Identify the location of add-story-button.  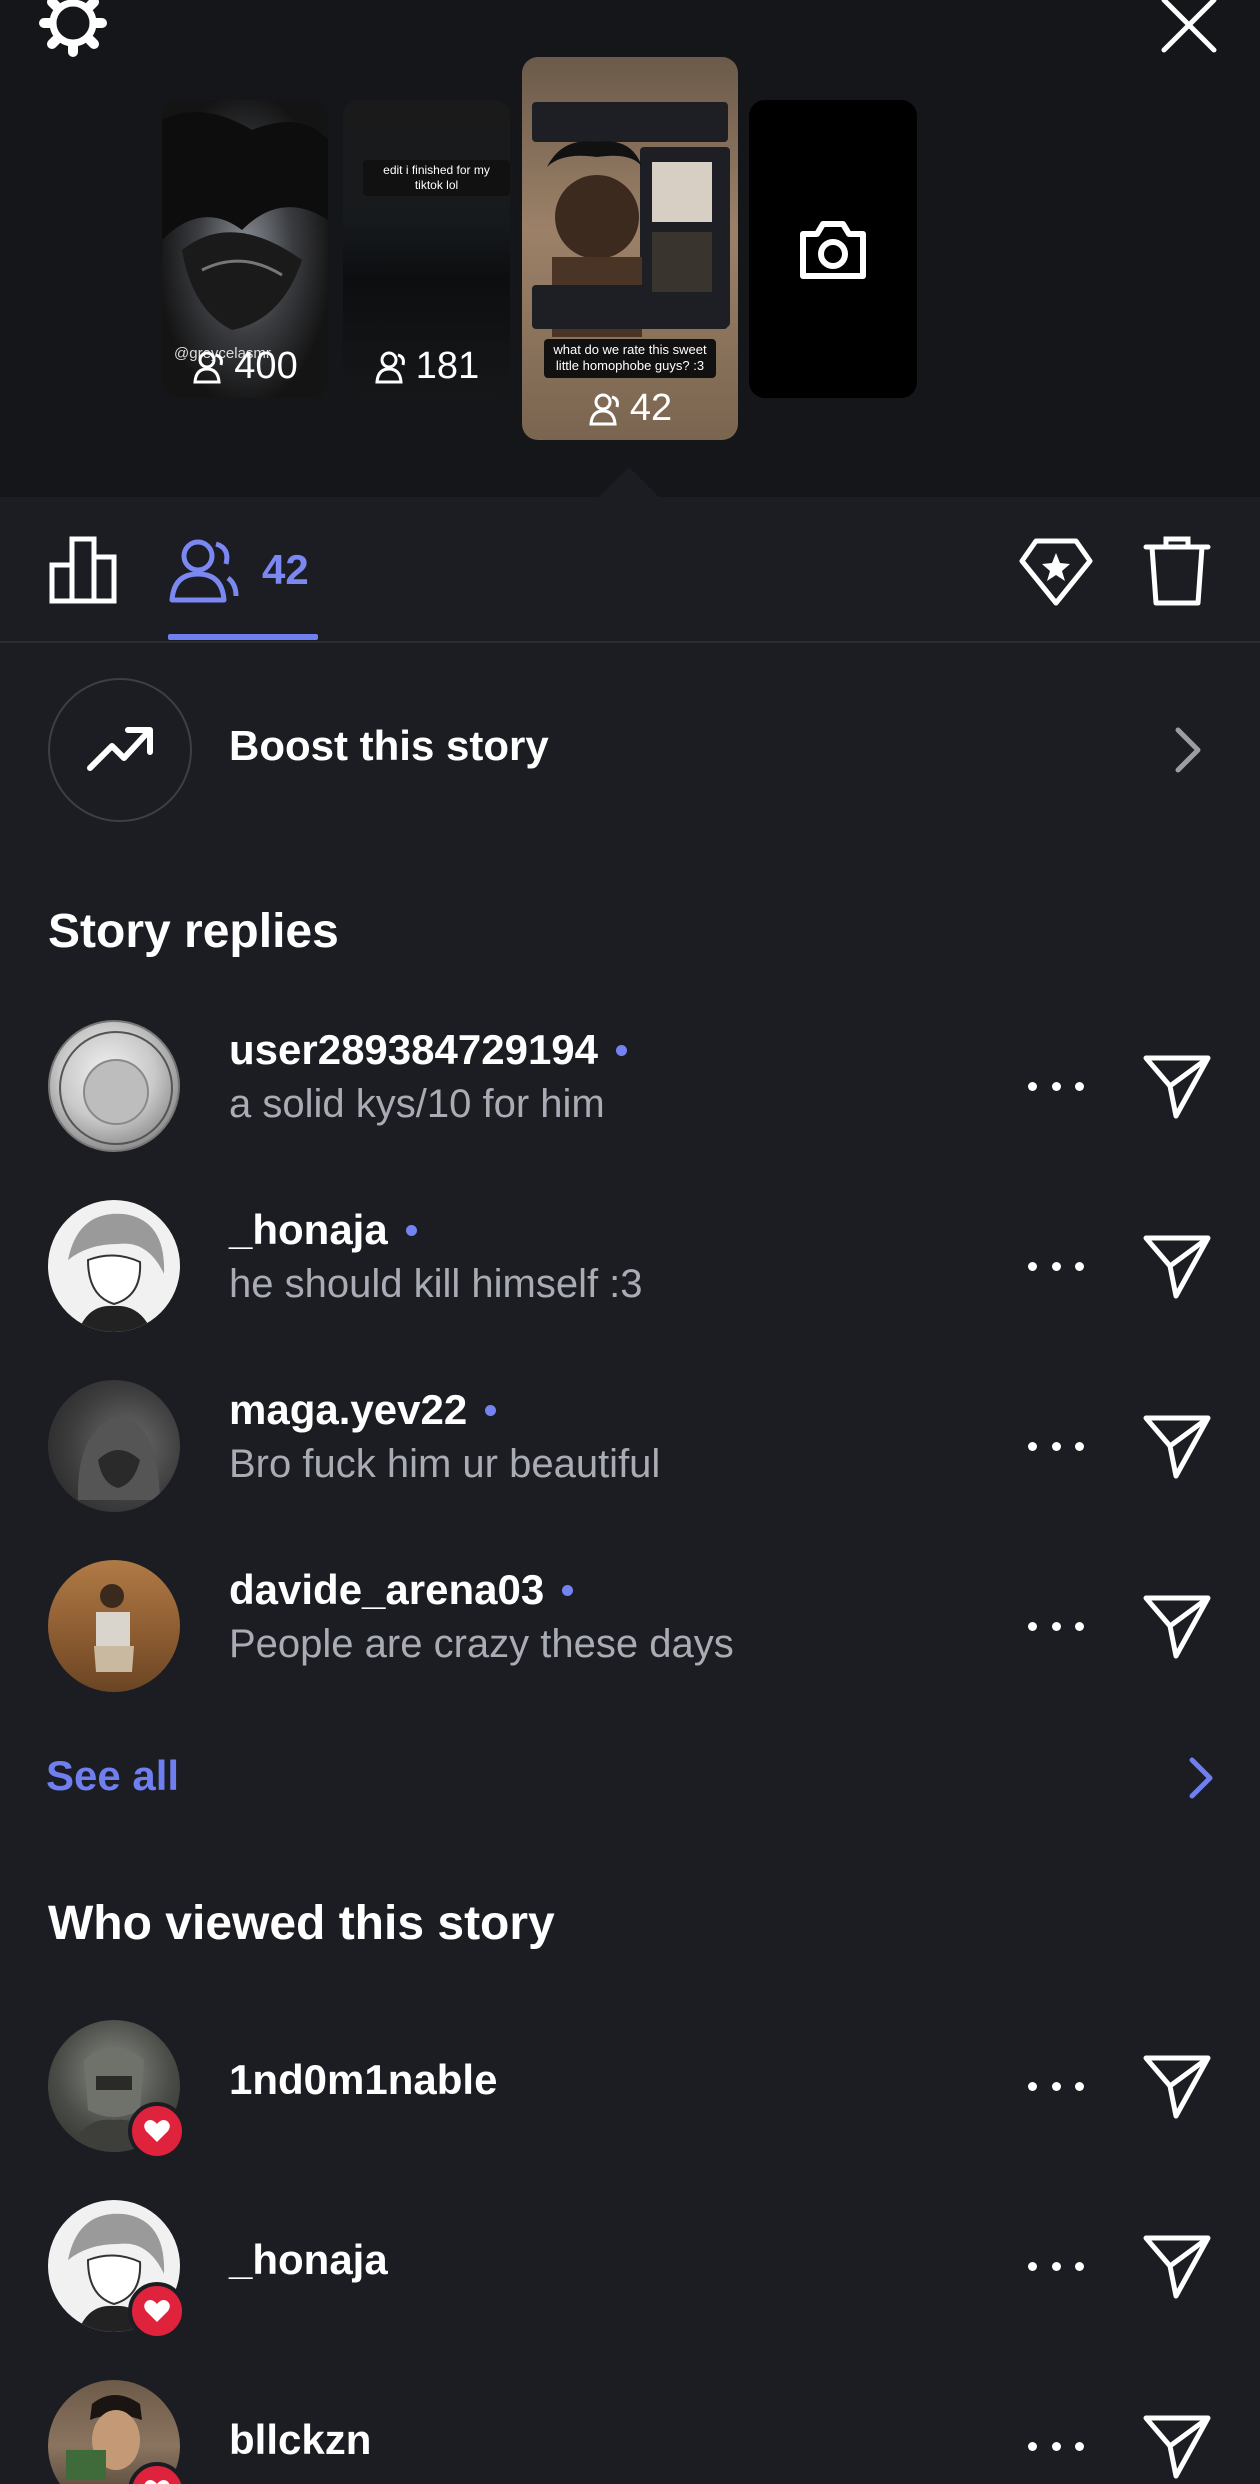
(833, 249).